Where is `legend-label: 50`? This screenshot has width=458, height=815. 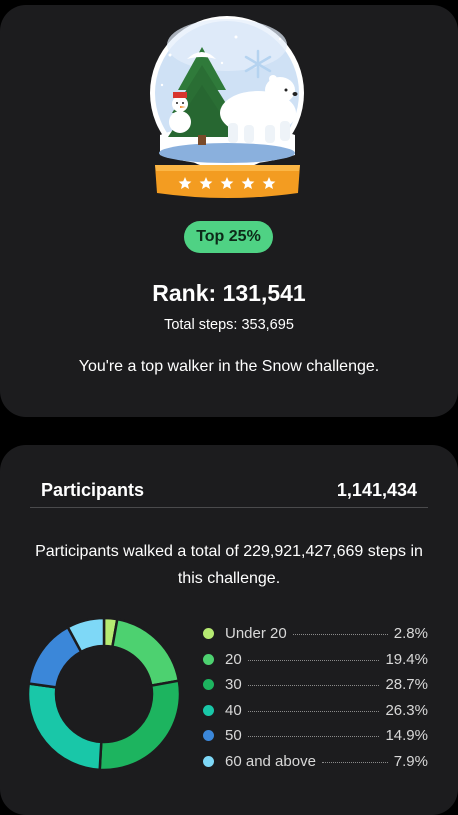
legend-label: 50 is located at coordinates (233, 736).